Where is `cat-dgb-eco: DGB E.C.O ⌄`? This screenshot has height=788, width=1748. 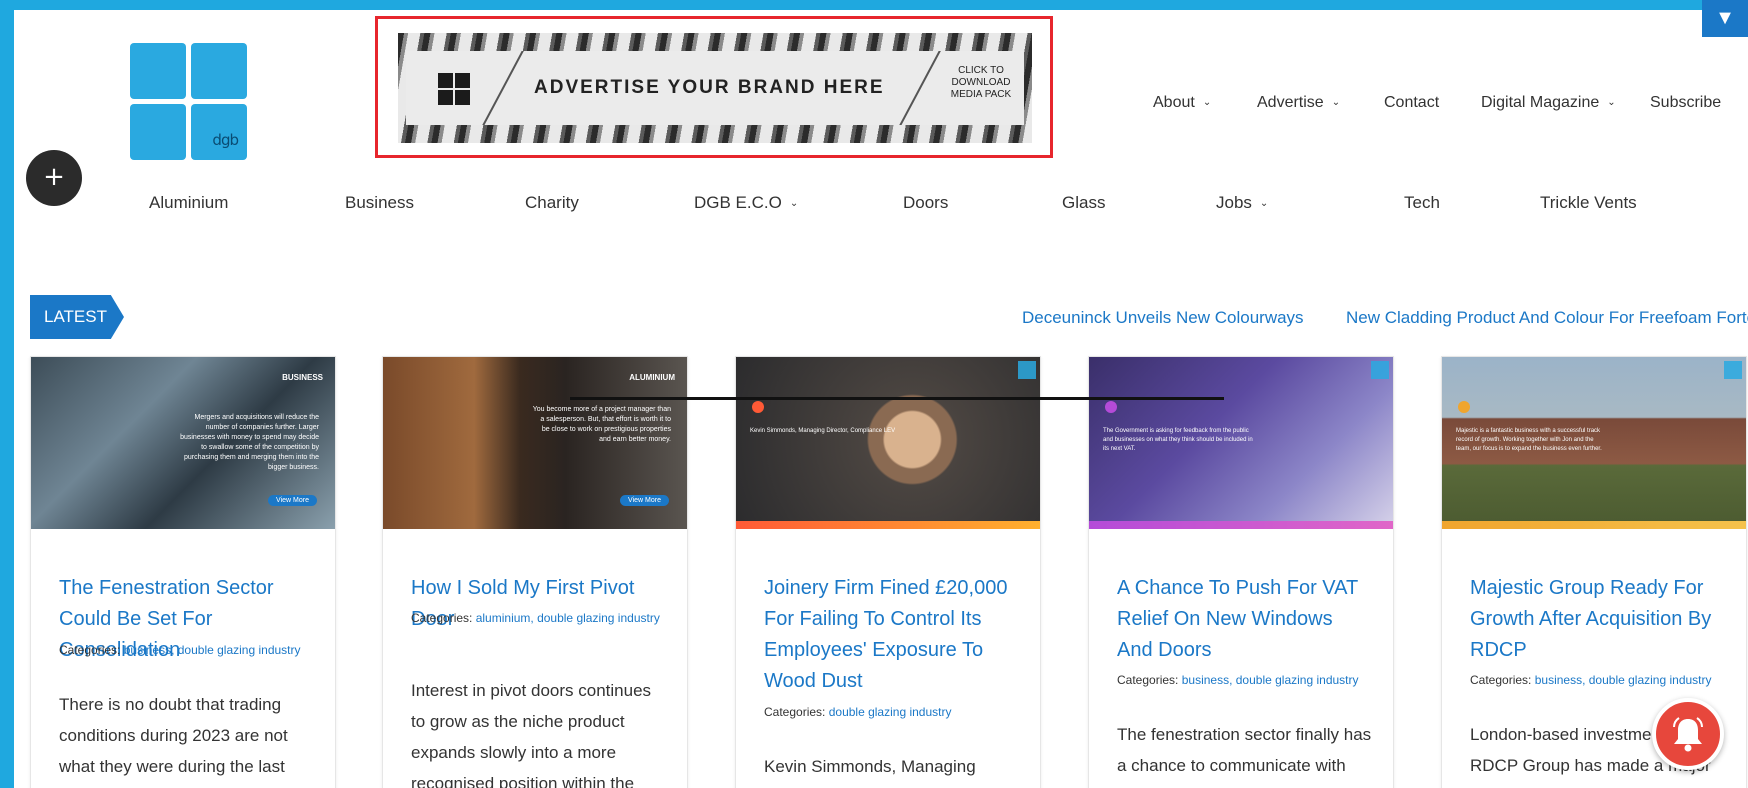
cat-dgb-eco: DGB E.C.O ⌄ is located at coordinates (746, 203).